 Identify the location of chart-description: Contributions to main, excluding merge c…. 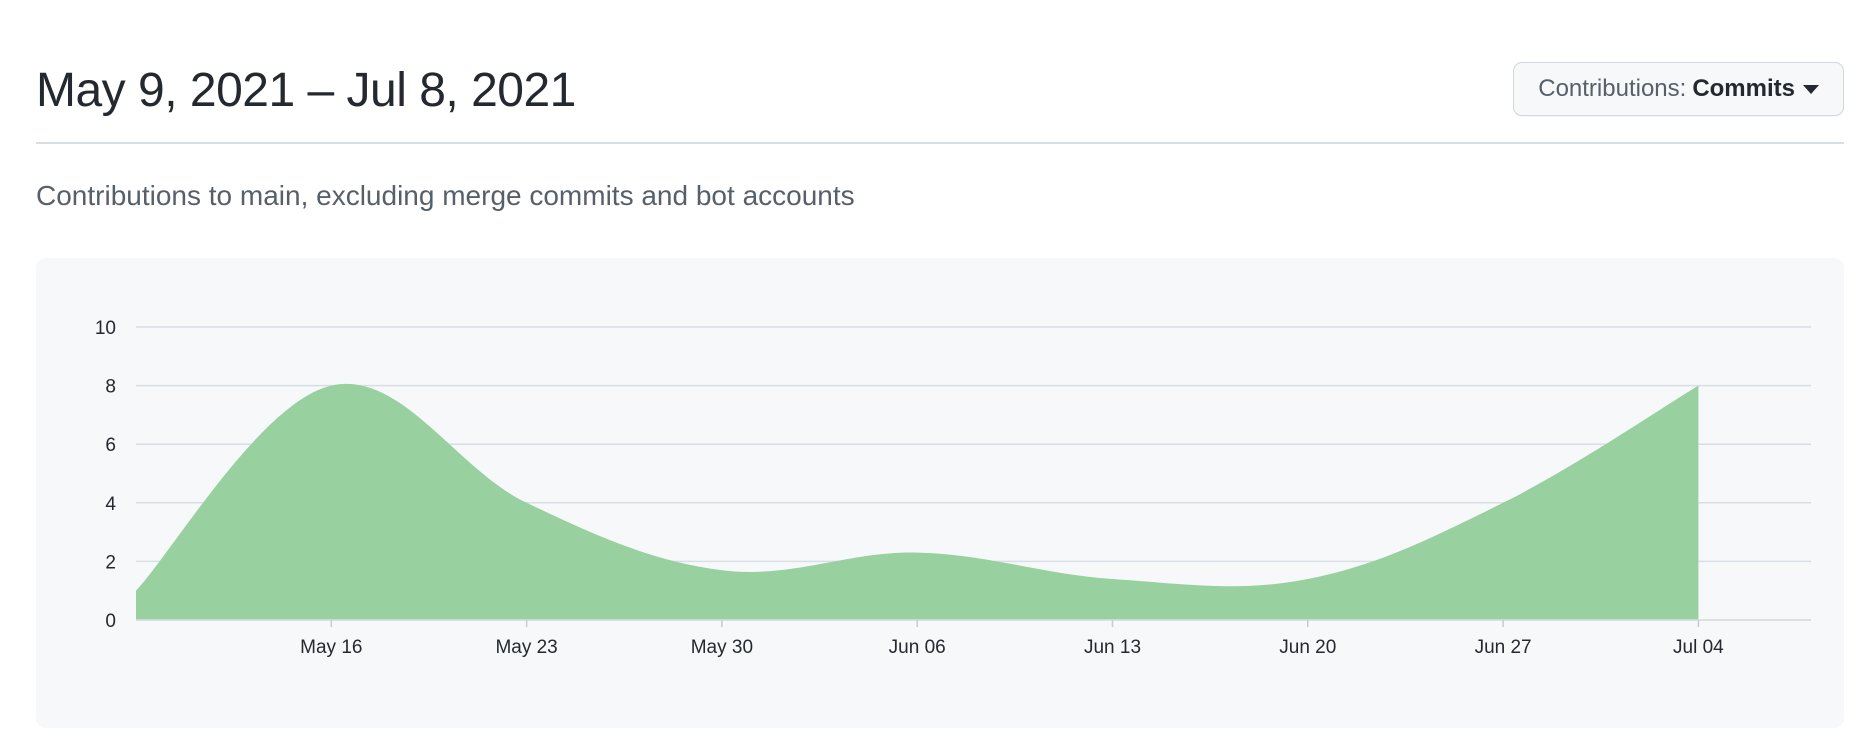
(445, 195).